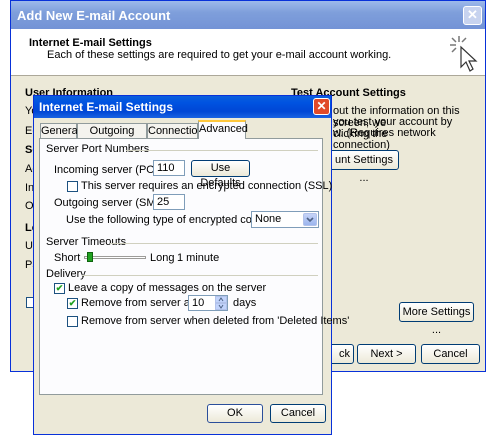 The height and width of the screenshot is (438, 500). What do you see at coordinates (384, 139) in the screenshot?
I see `test-text-line-3: w. (Requires network connection)` at bounding box center [384, 139].